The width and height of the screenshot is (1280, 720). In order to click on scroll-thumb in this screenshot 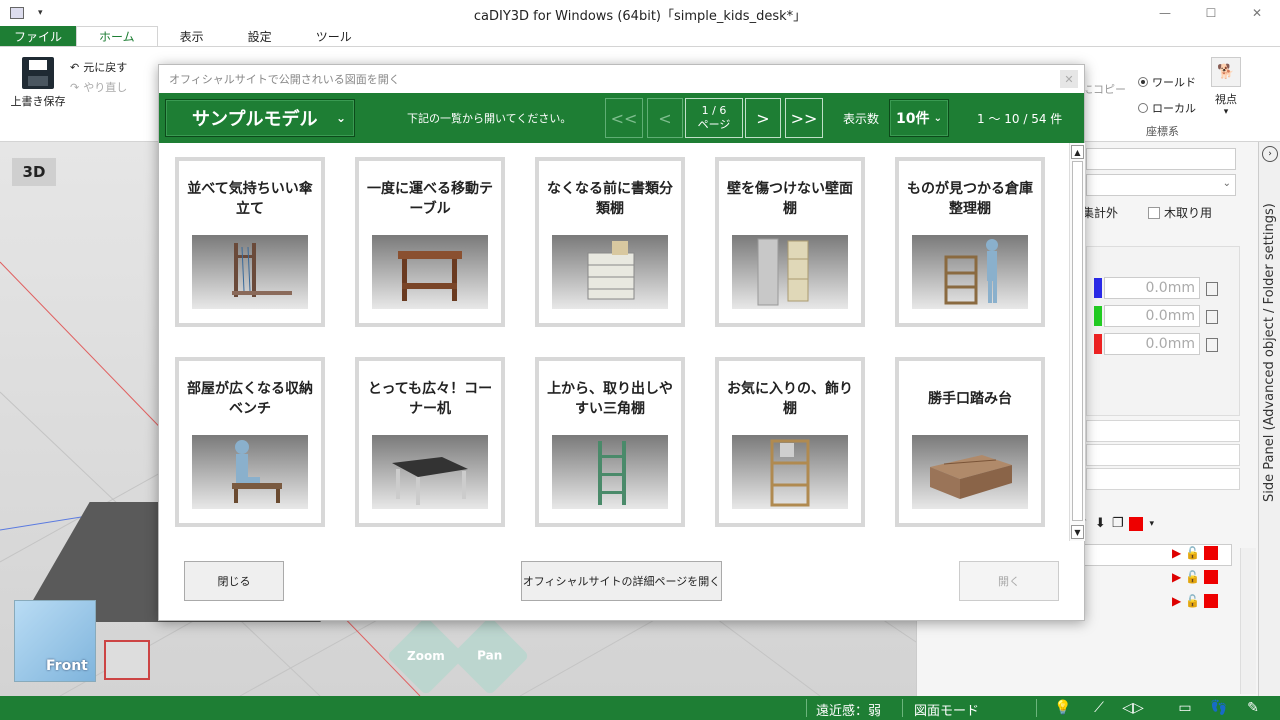, I will do `click(1077, 341)`.